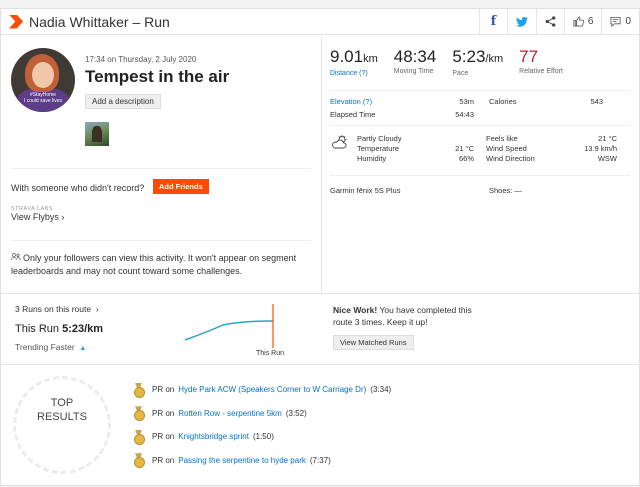  Describe the element at coordinates (157, 76) in the screenshot. I see `activity-name: Tempest in the air` at that location.